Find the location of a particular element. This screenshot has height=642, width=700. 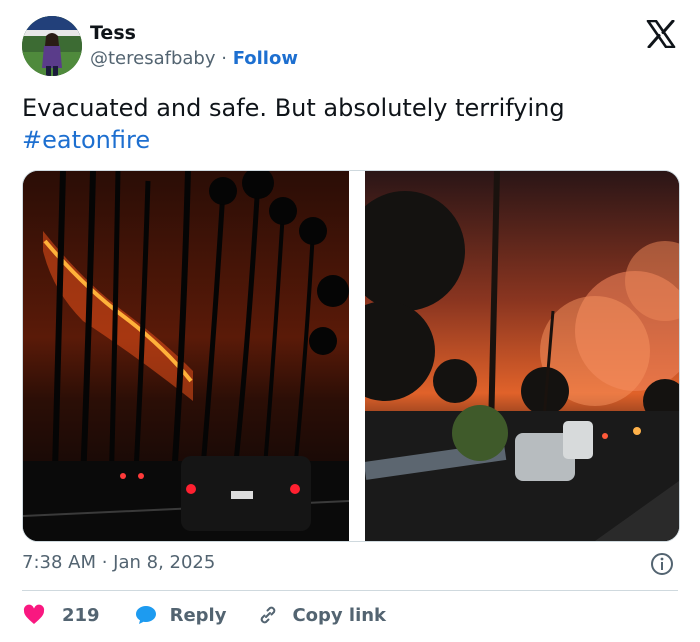

copy-link-button: Copy link is located at coordinates (321, 615).